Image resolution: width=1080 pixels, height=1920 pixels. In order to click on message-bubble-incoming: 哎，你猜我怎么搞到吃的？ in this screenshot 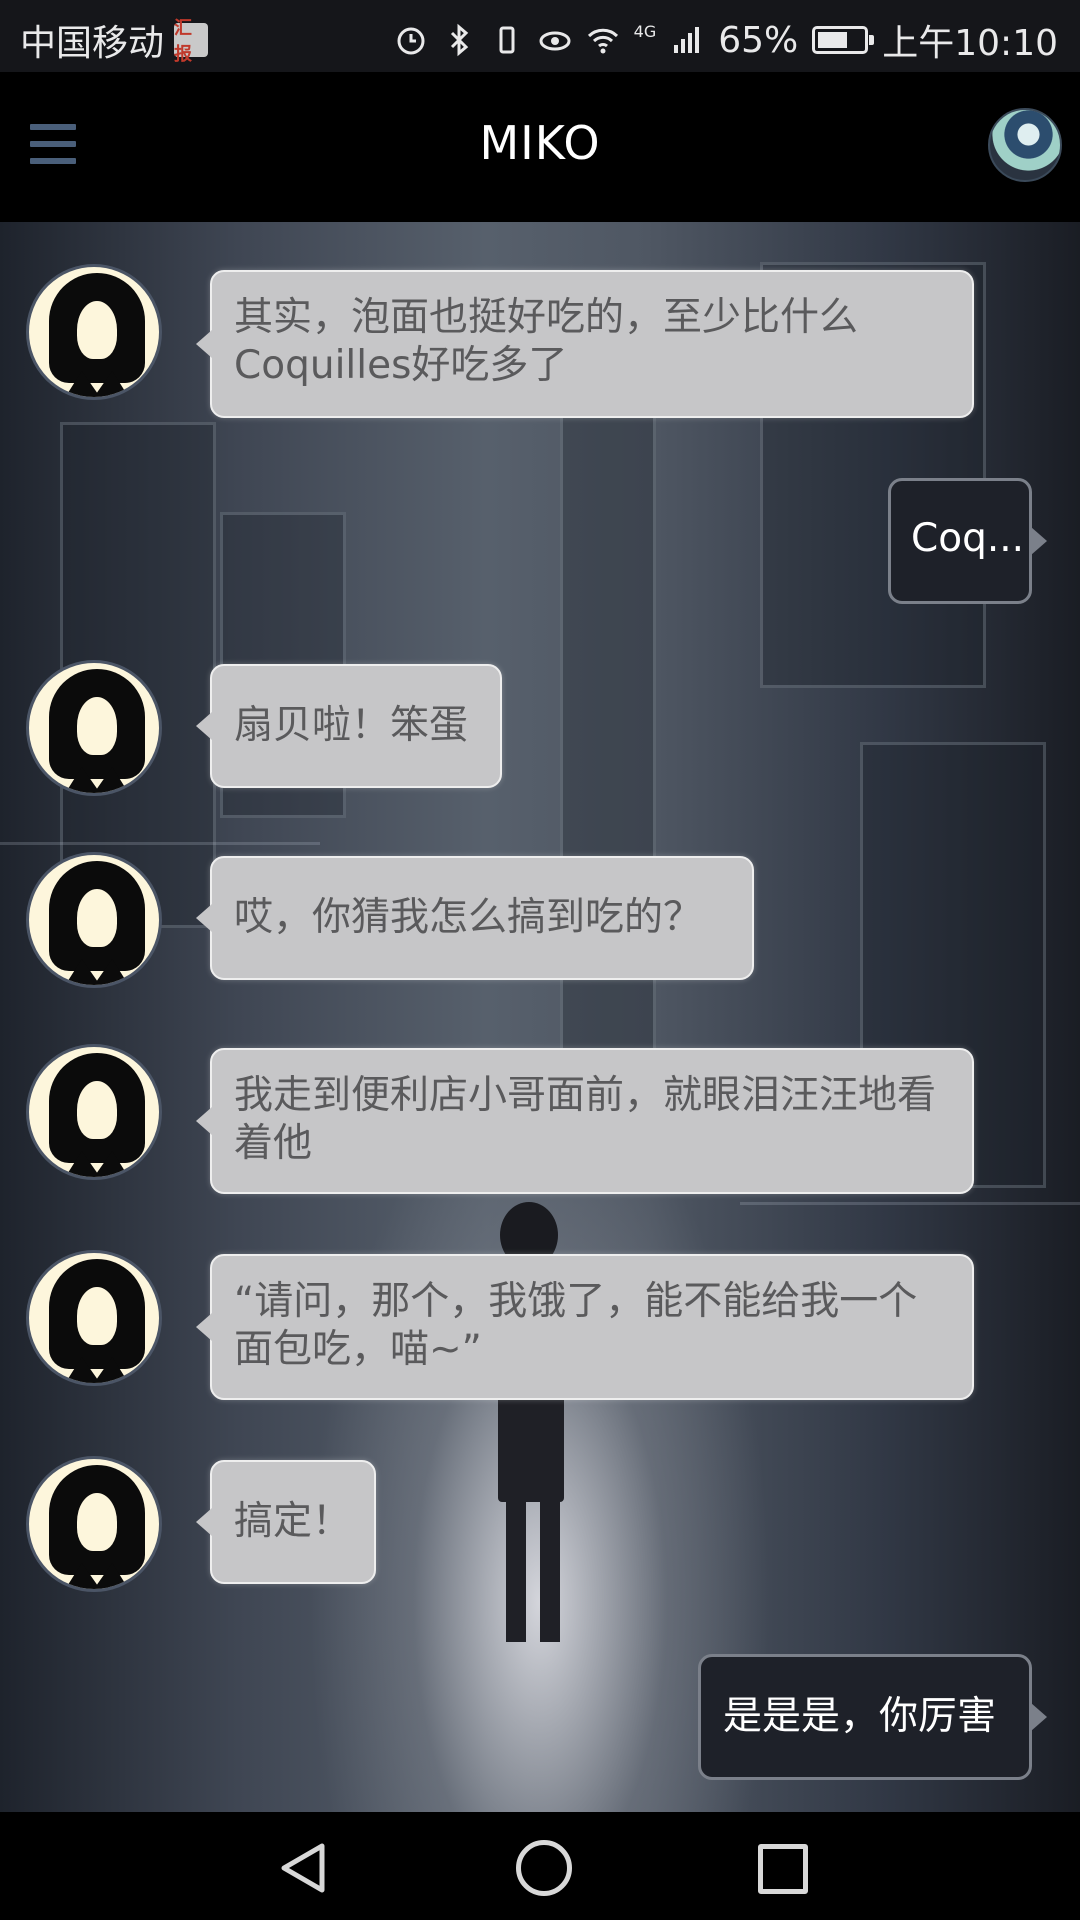, I will do `click(475, 918)`.